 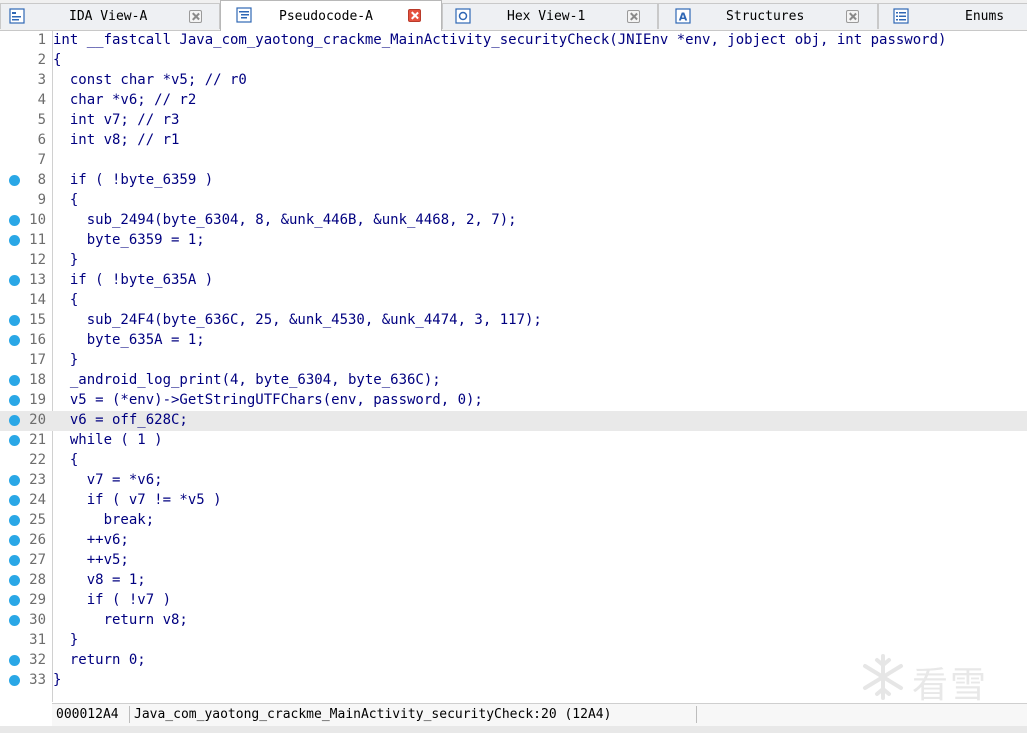 I want to click on code-line: 25 break;, so click(x=513, y=521).